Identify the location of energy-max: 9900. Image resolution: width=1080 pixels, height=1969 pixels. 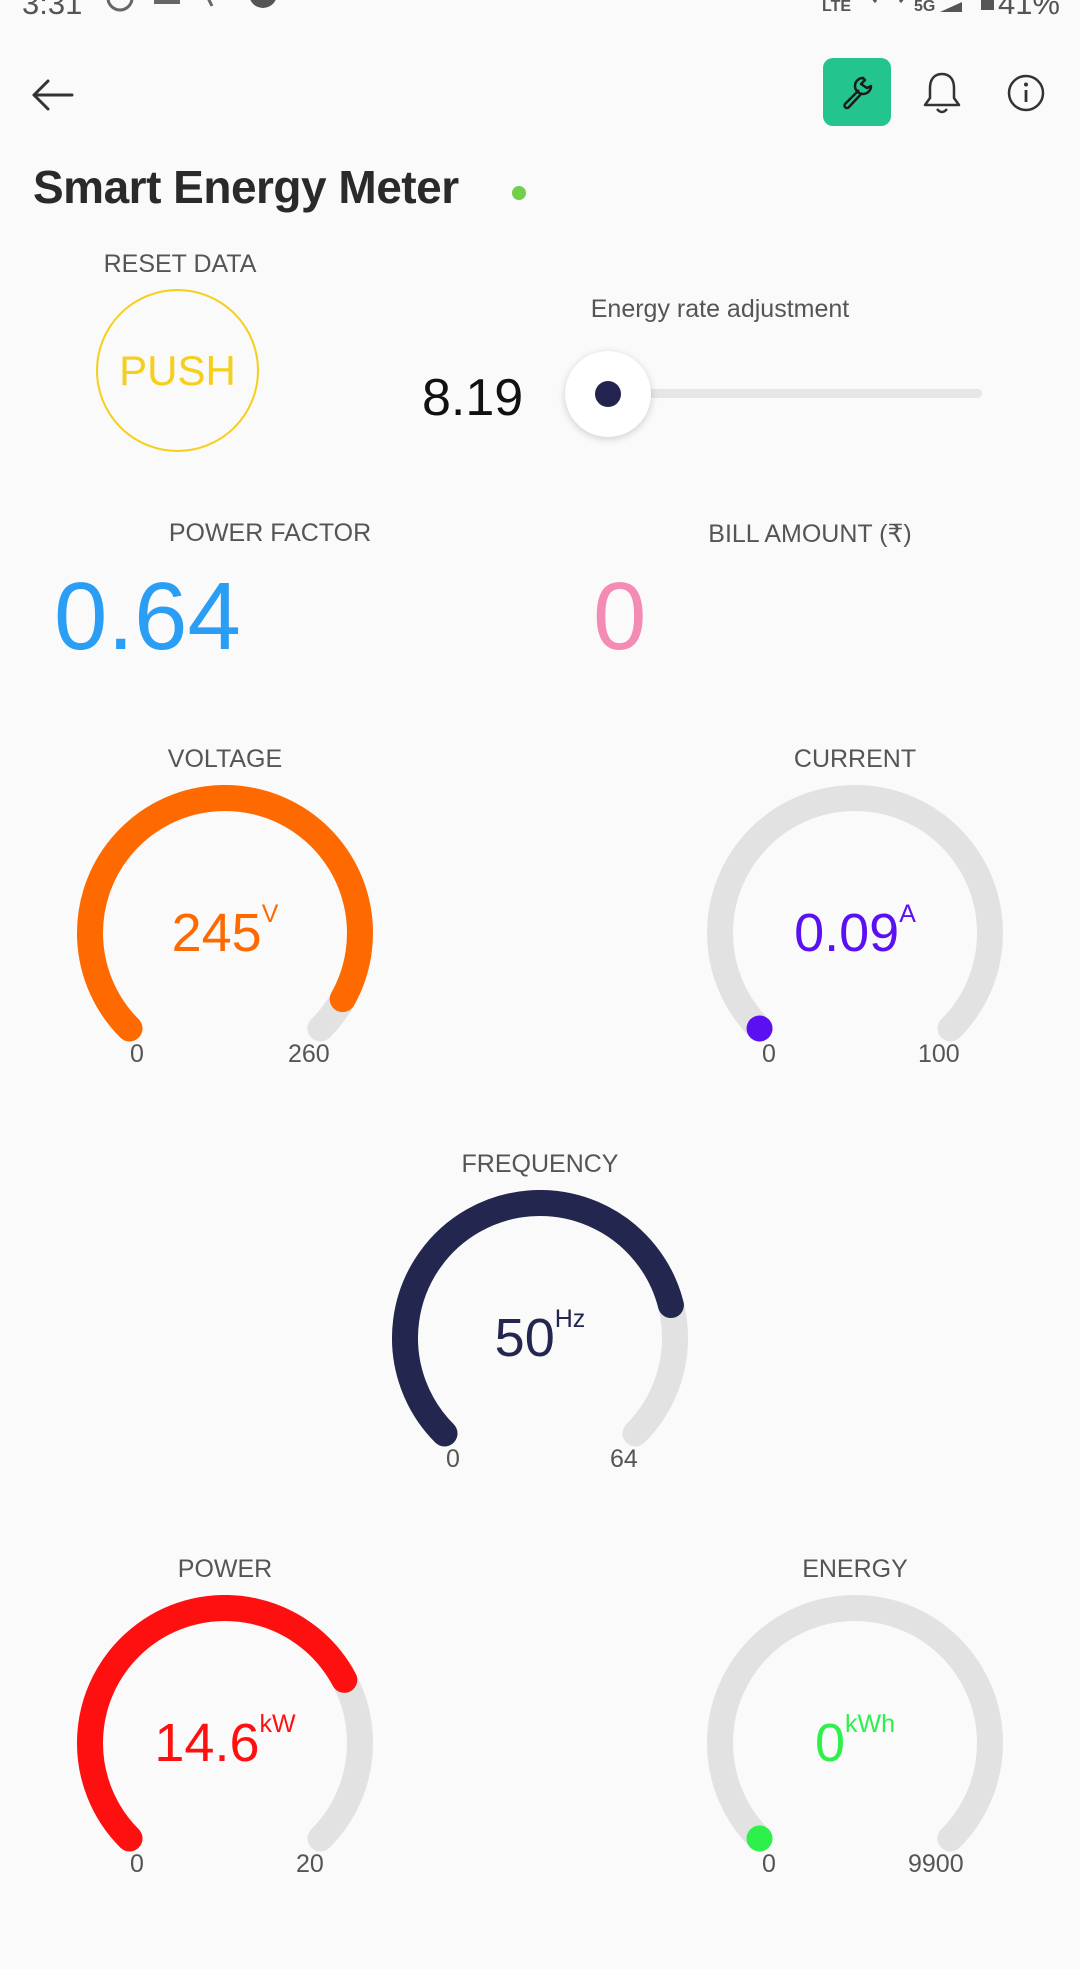
(936, 1864).